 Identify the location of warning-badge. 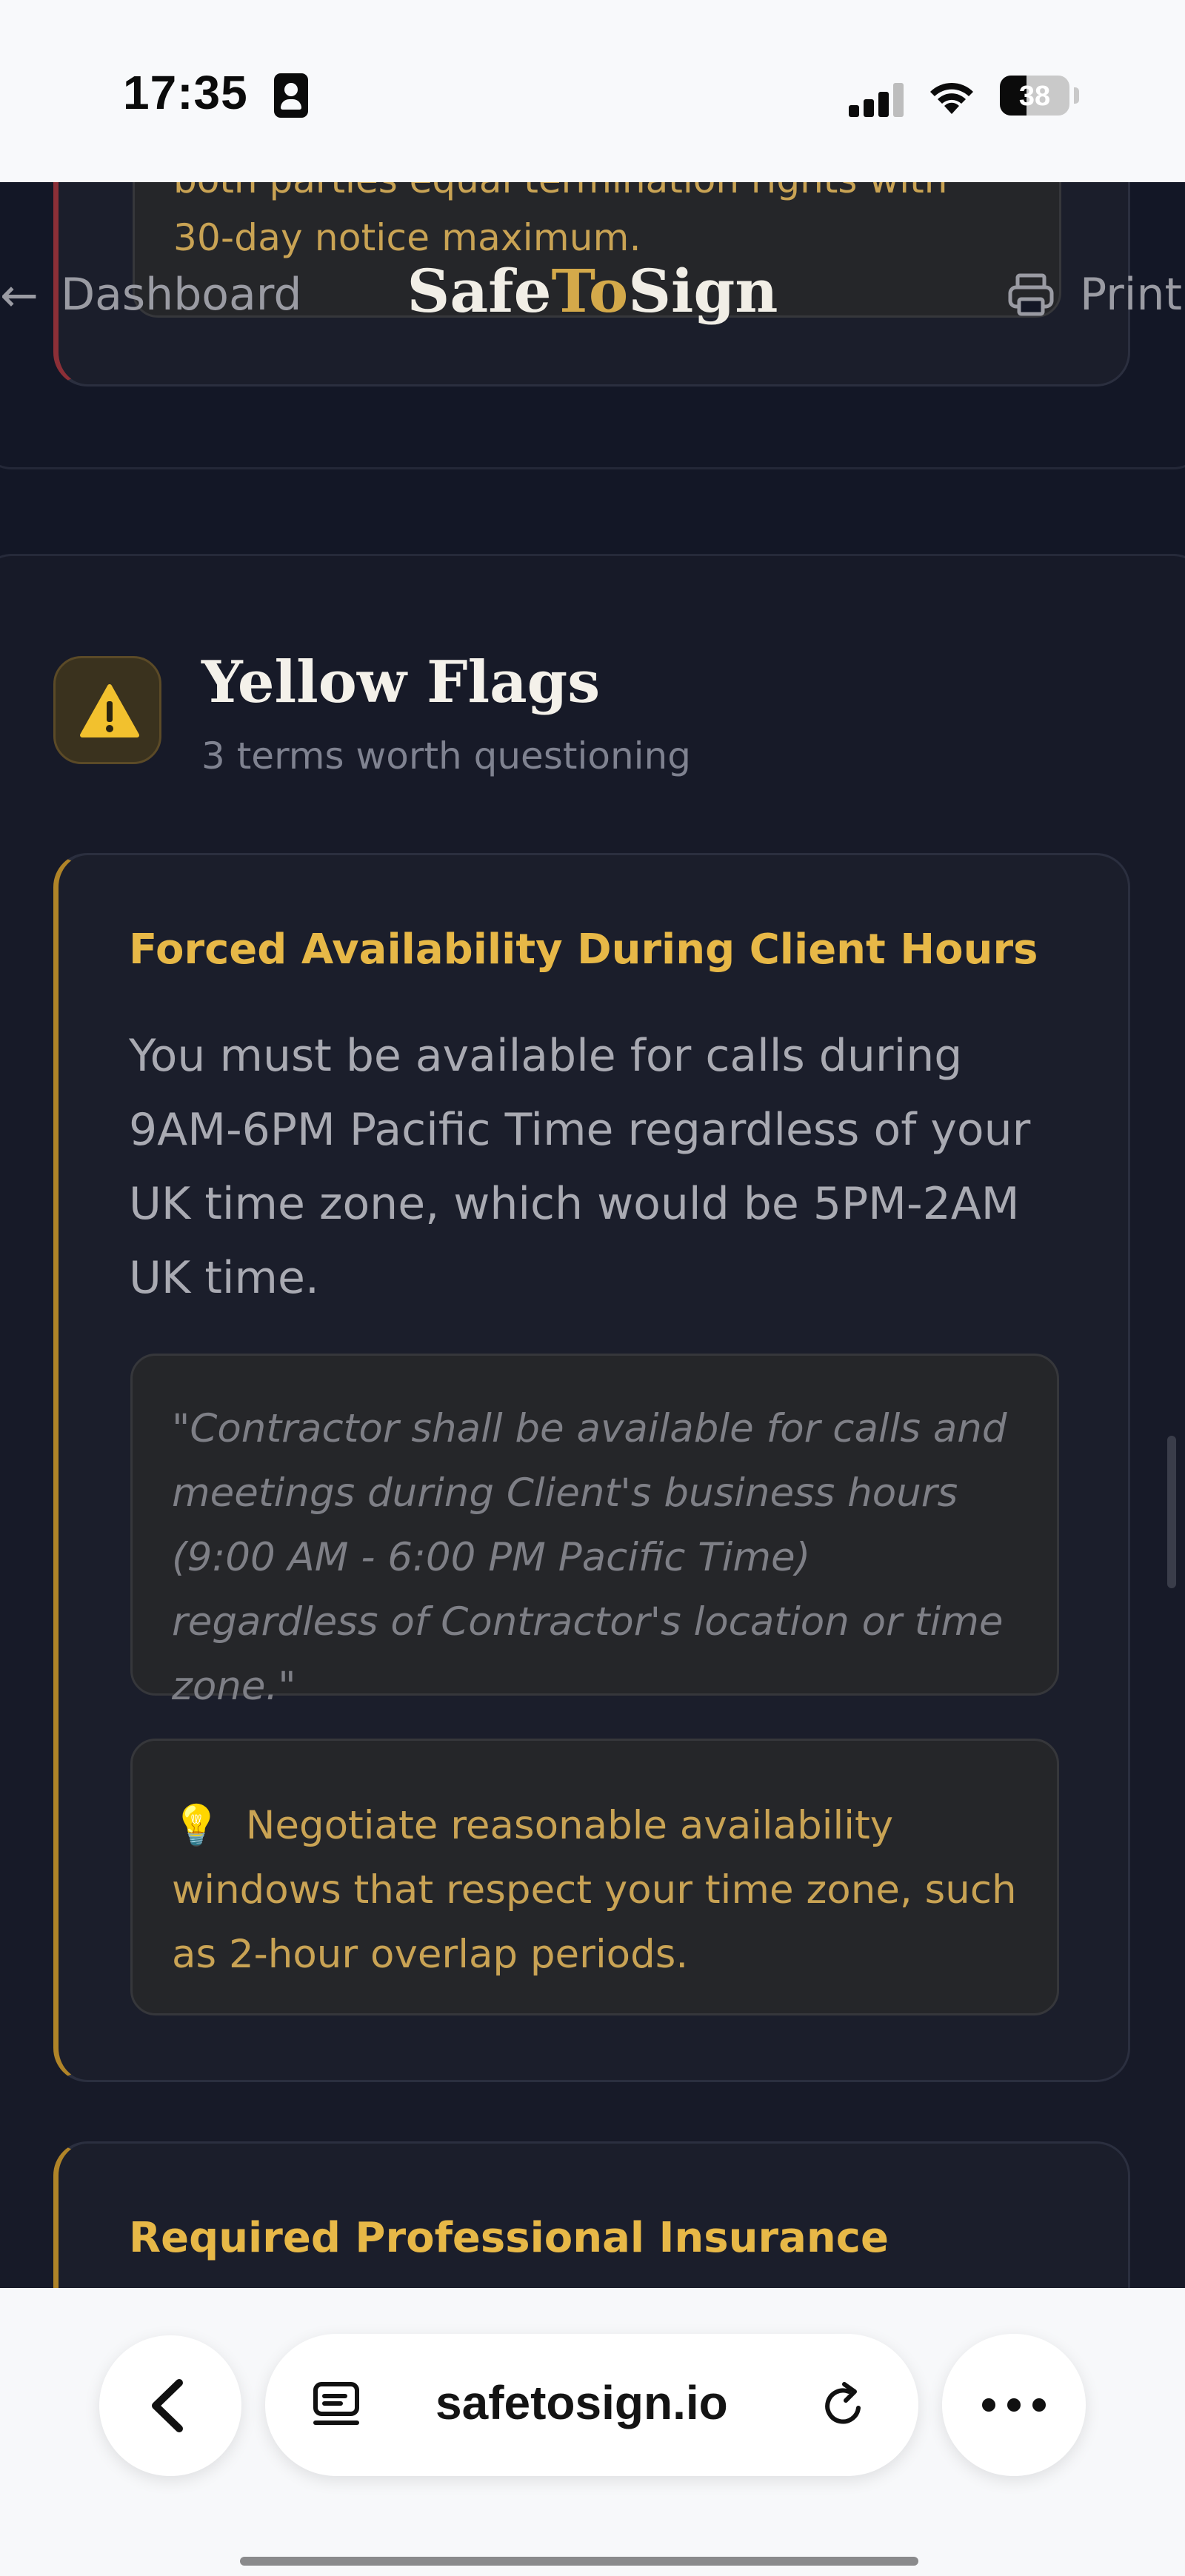
(107, 710).